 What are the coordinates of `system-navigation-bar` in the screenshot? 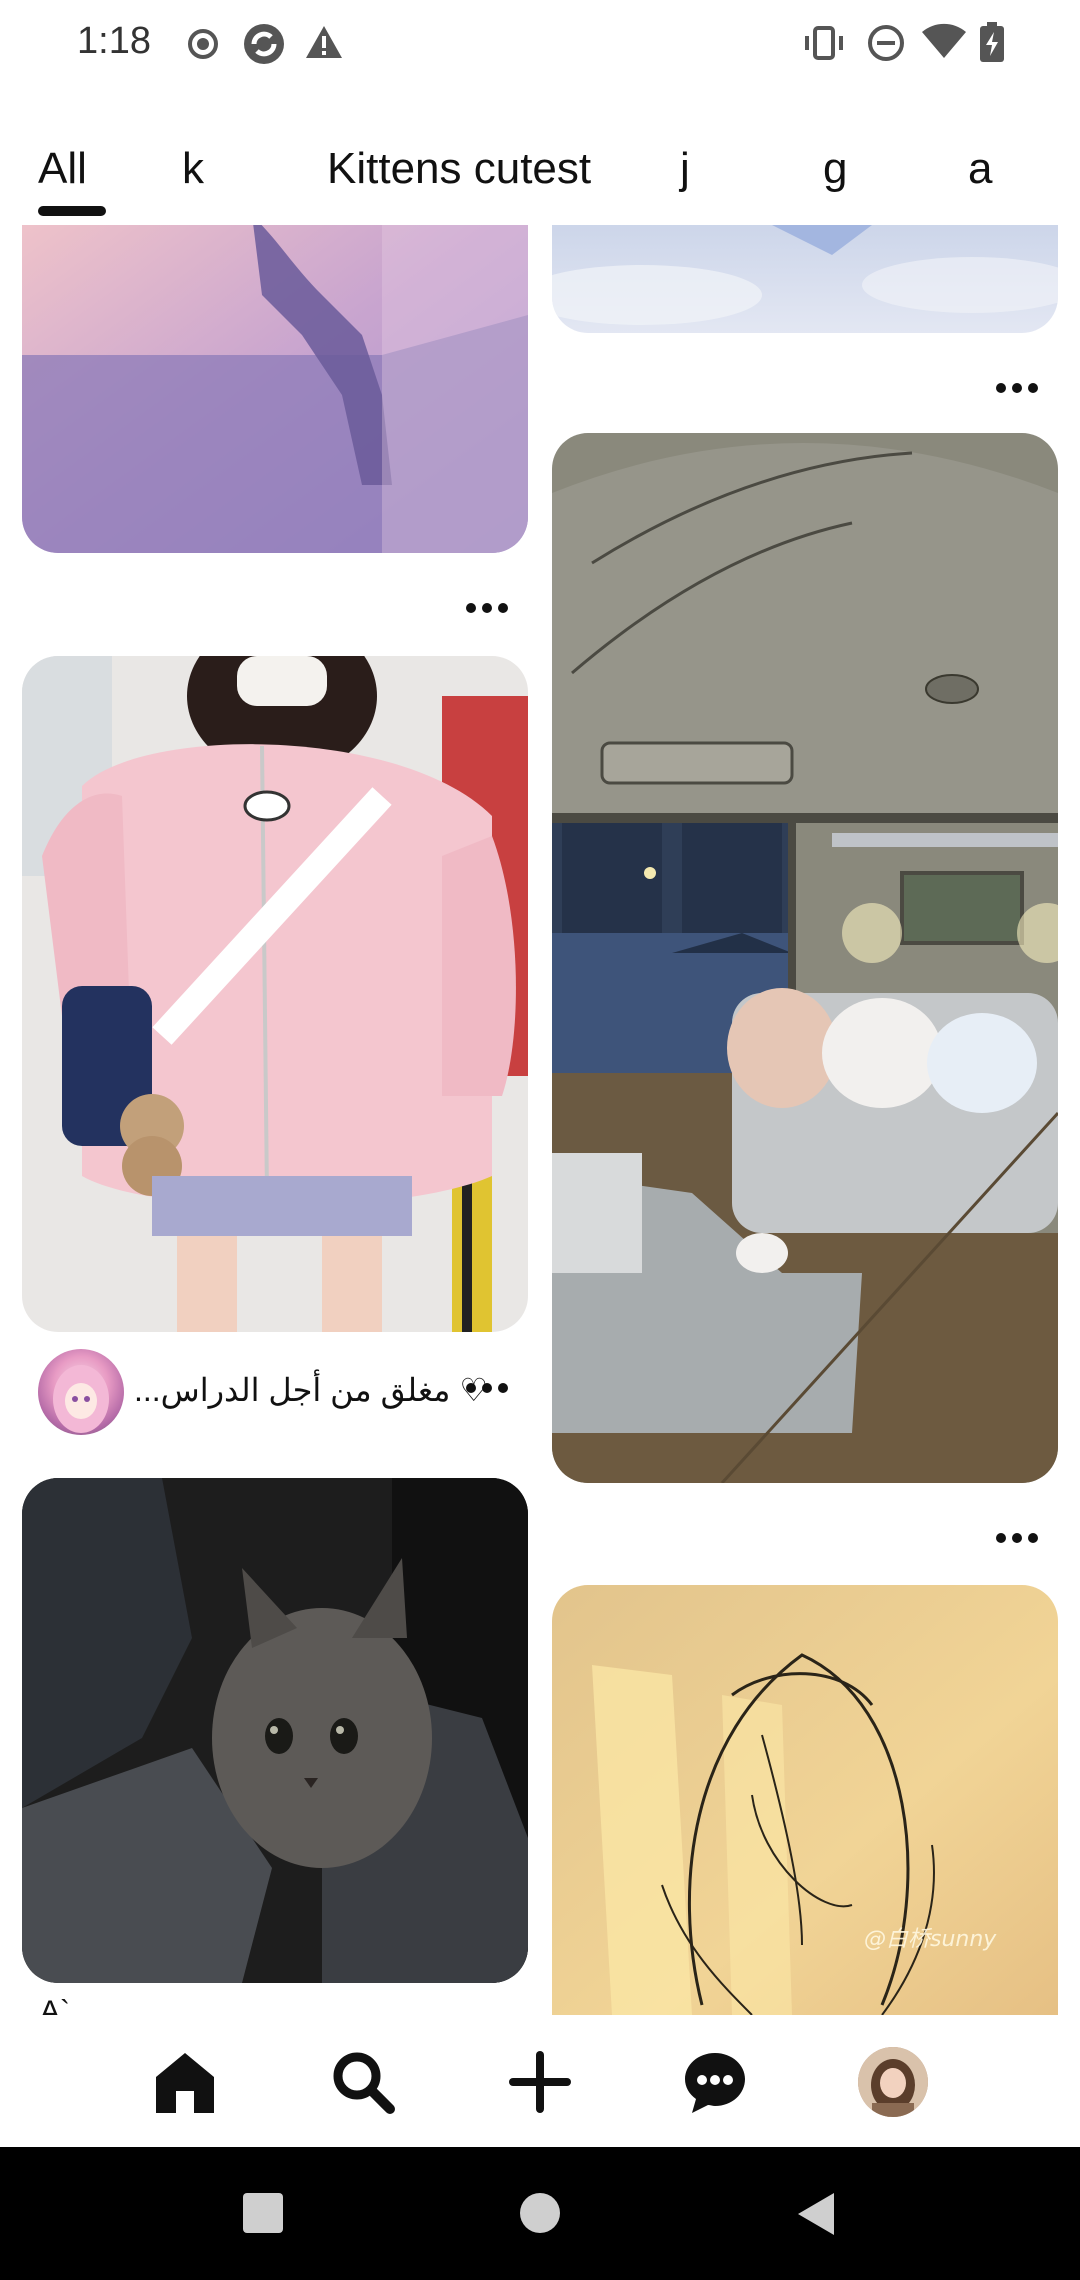 It's located at (540, 2213).